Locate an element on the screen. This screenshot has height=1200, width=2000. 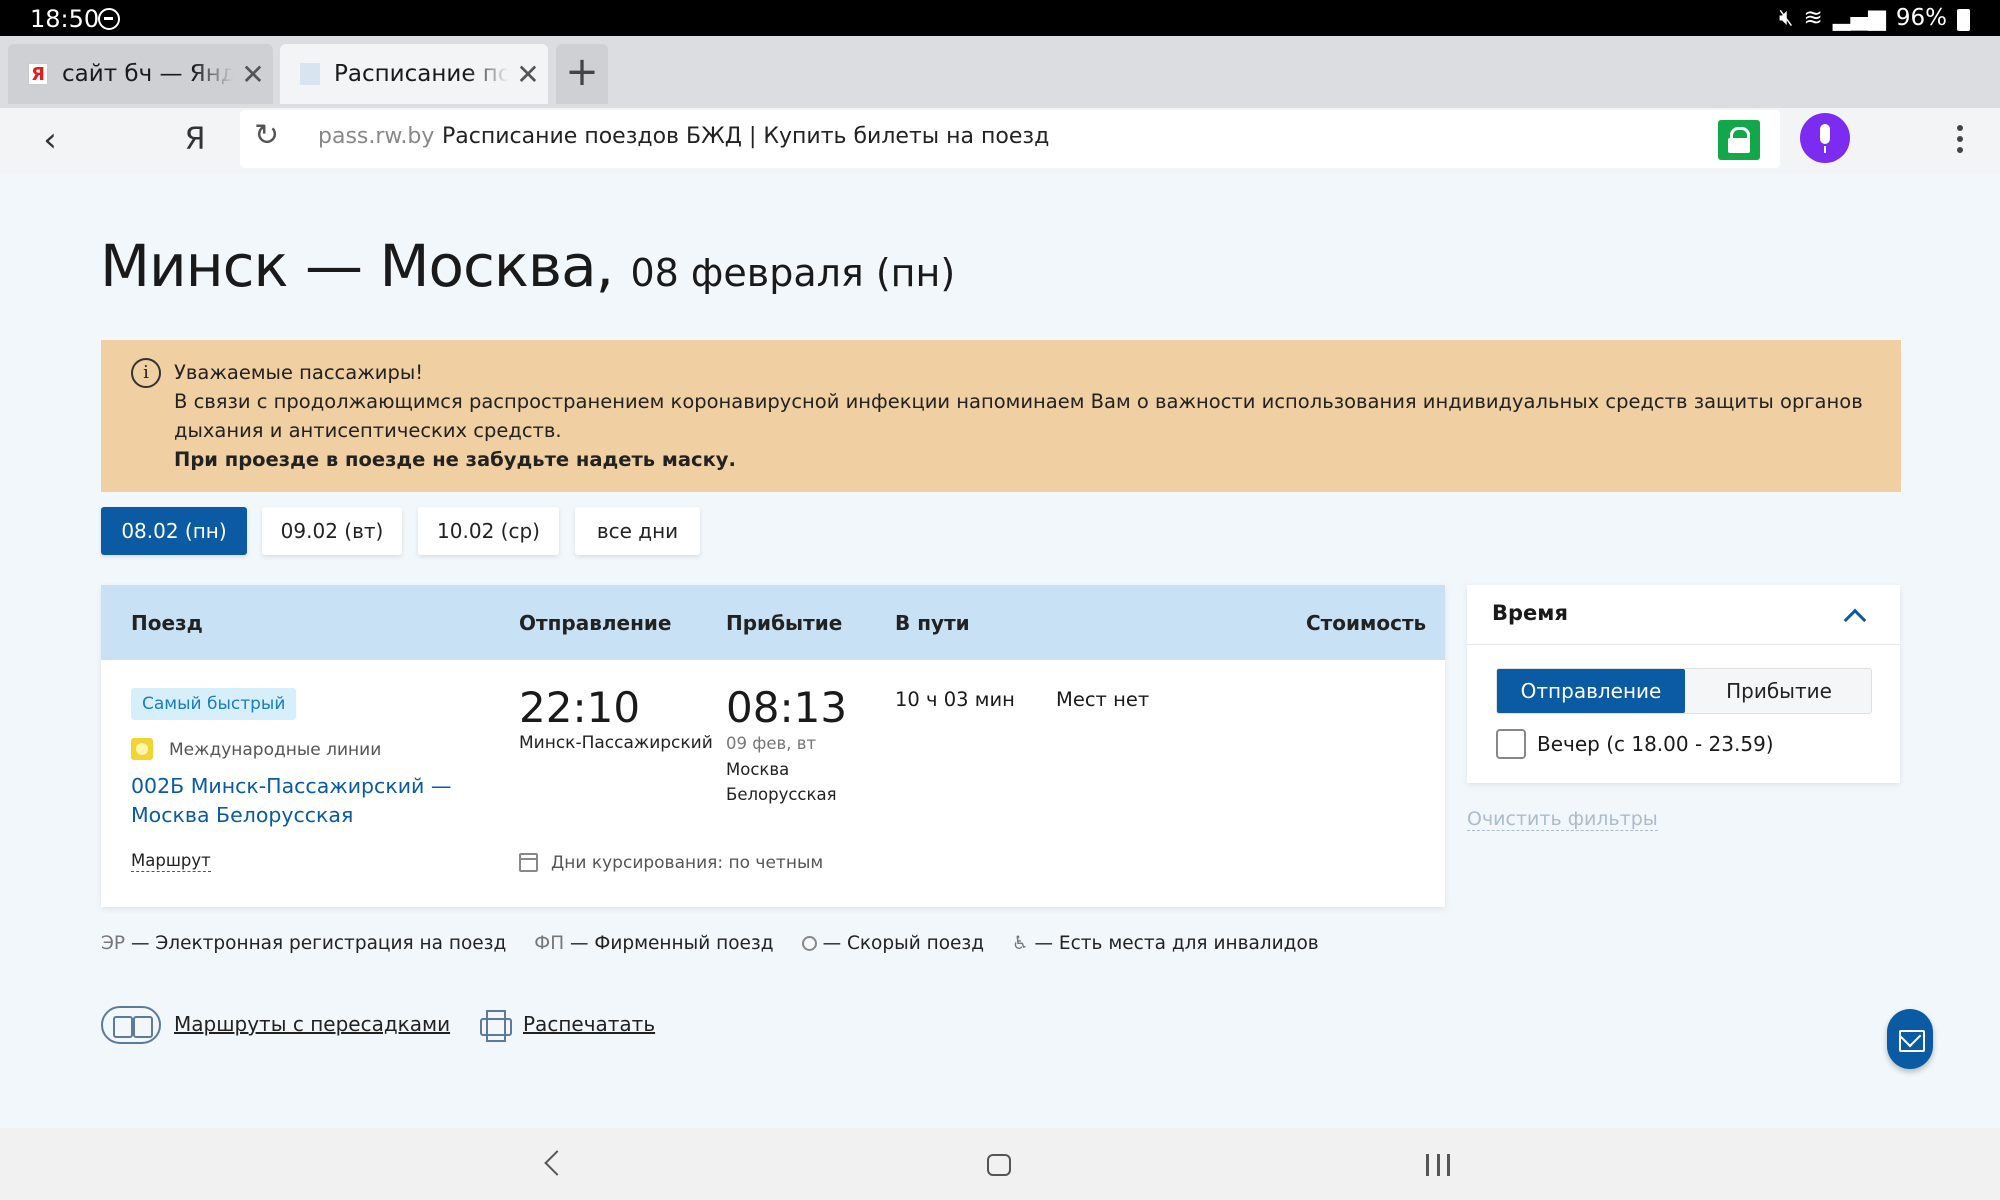
clear-filters-link: Очистить фильтры is located at coordinates (1562, 819).